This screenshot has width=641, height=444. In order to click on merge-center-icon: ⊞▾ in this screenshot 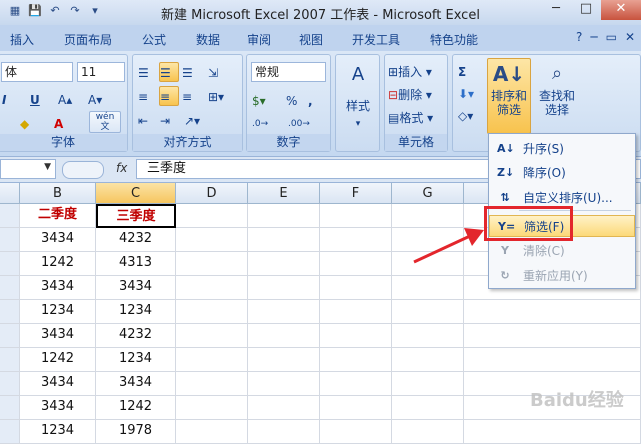, I will do `click(222, 96)`.